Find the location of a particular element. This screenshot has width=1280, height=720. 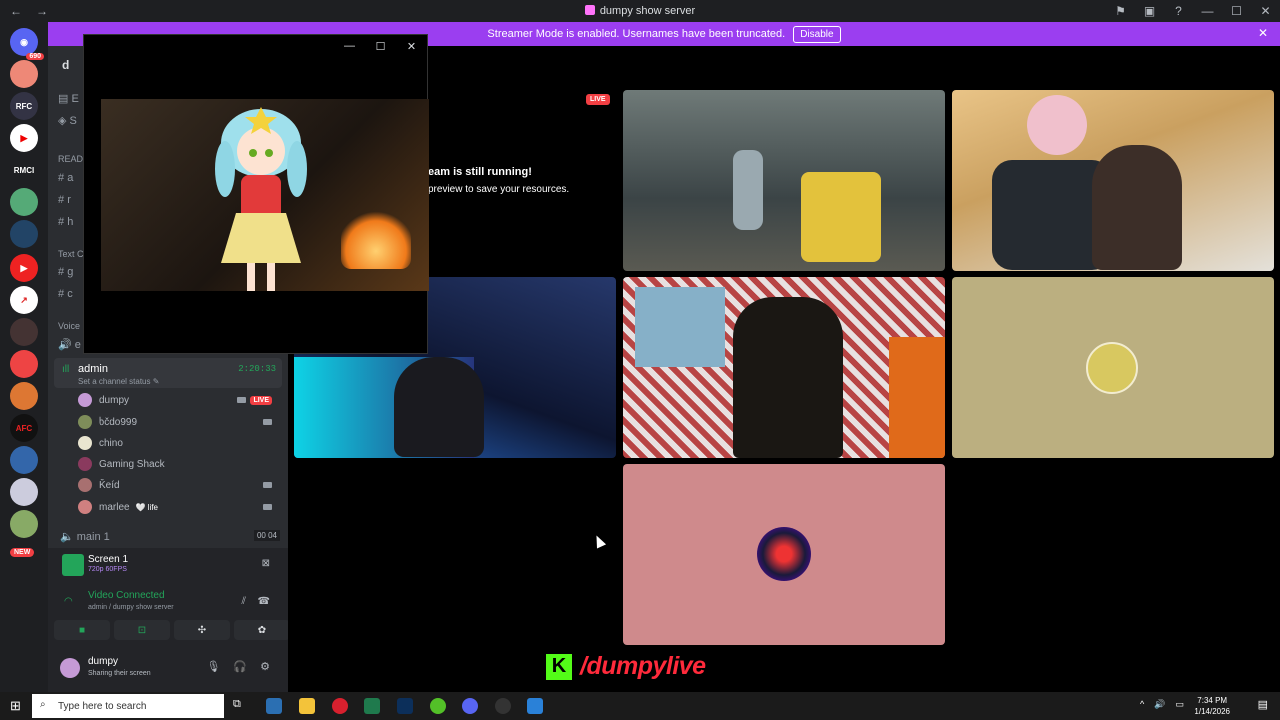

channel-a: # a is located at coordinates (65, 178).